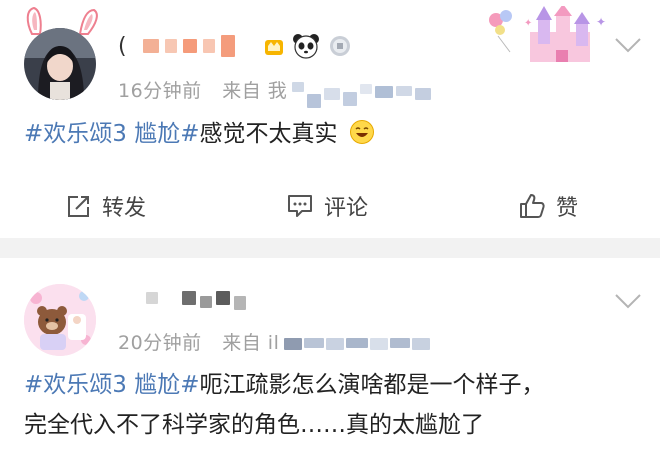 This screenshot has width=660, height=472. Describe the element at coordinates (274, 47) in the screenshot. I see `crown-badge-icon` at that location.